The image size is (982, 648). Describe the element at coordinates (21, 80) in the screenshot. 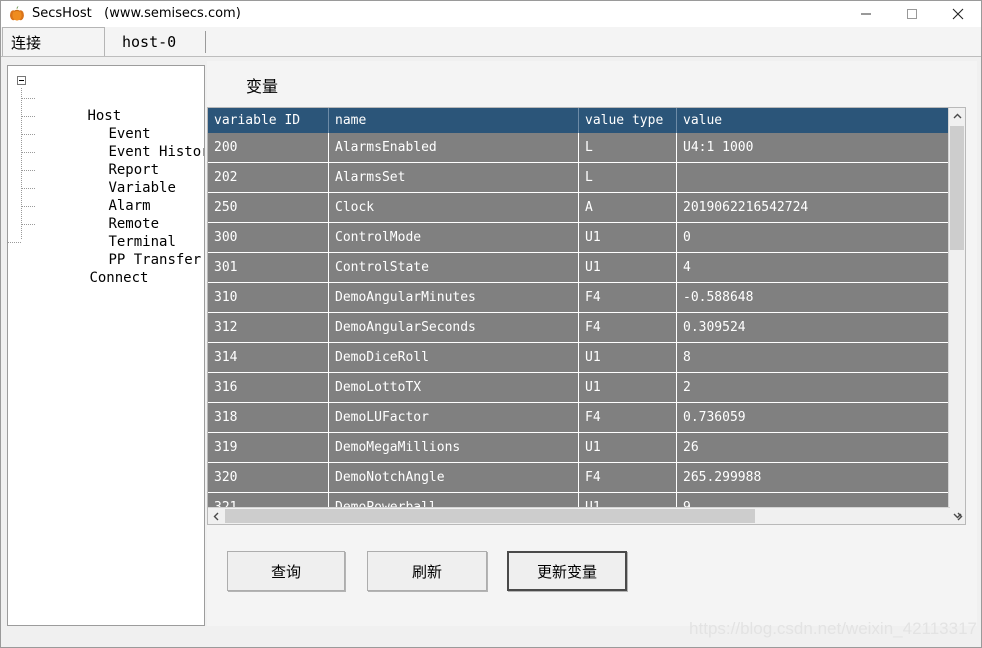

I see `collapse-expander-icon` at that location.